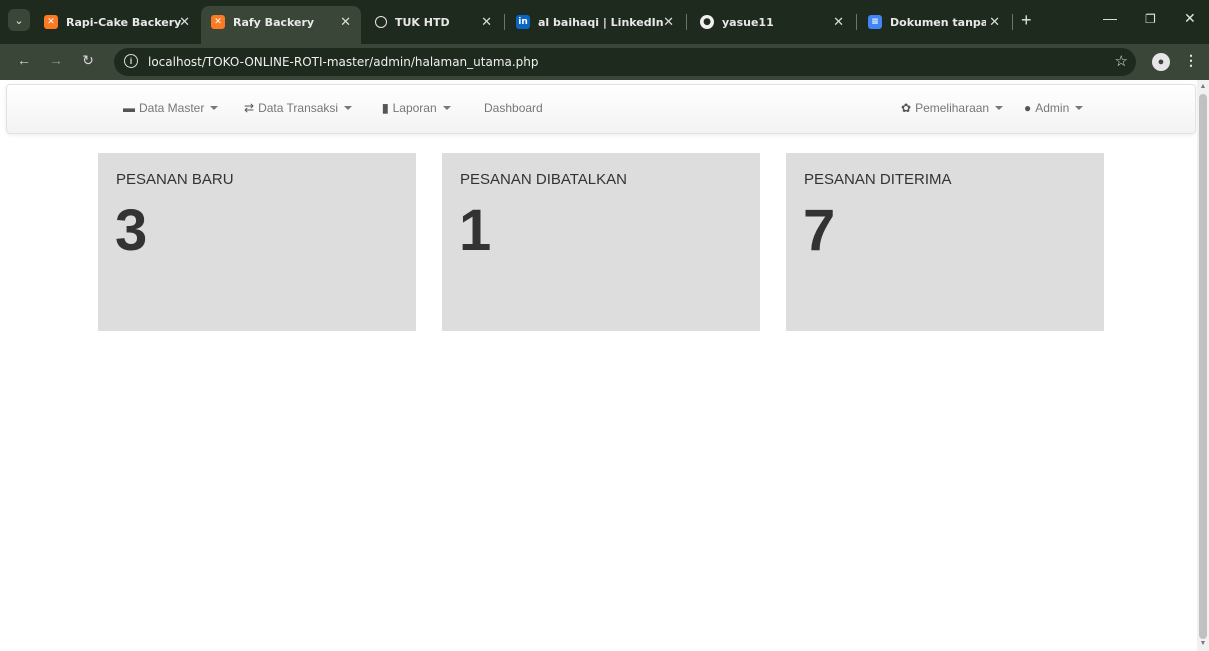 The width and height of the screenshot is (1209, 651). I want to click on tab-title: Rapi-Cake Backery, so click(124, 22).